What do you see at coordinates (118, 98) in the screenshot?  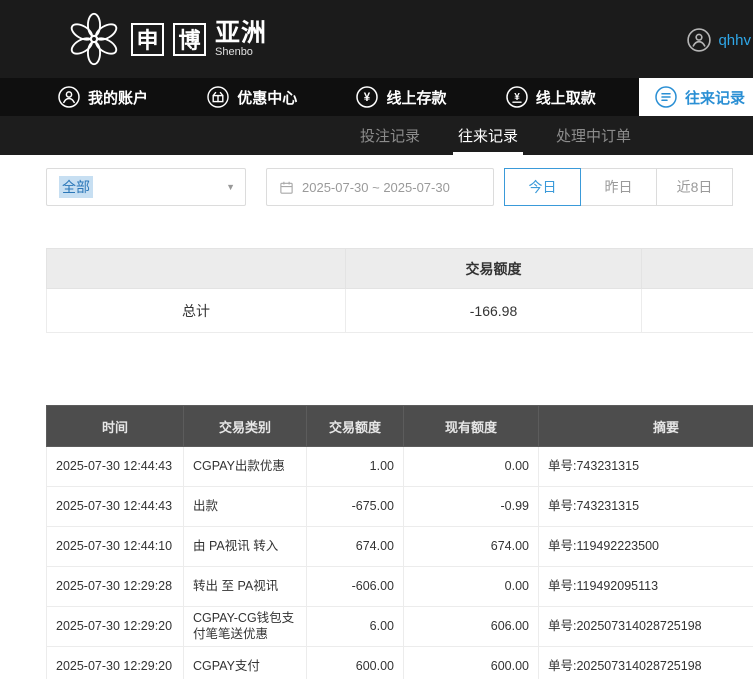 I see `nav-label: 我的账户` at bounding box center [118, 98].